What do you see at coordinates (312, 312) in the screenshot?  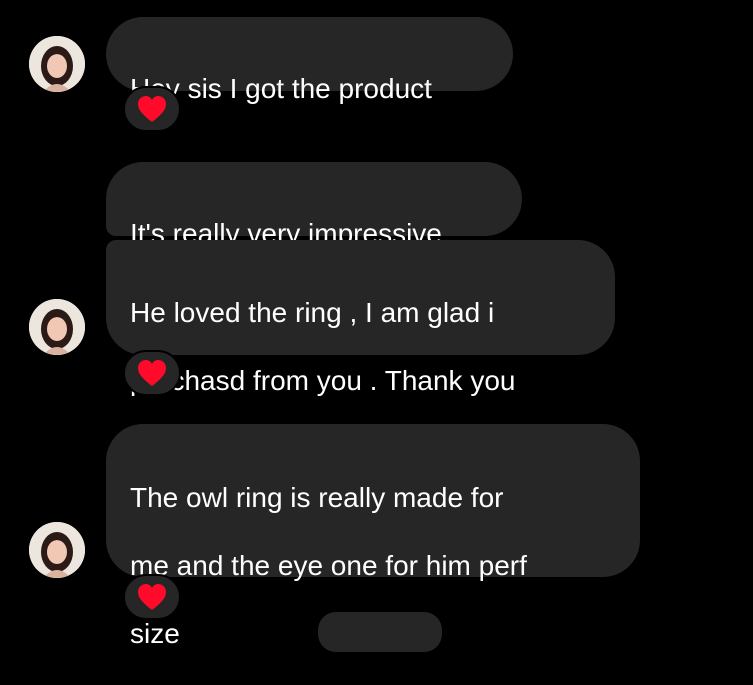 I see `message-text-line: He loved the ring , I am glad i` at bounding box center [312, 312].